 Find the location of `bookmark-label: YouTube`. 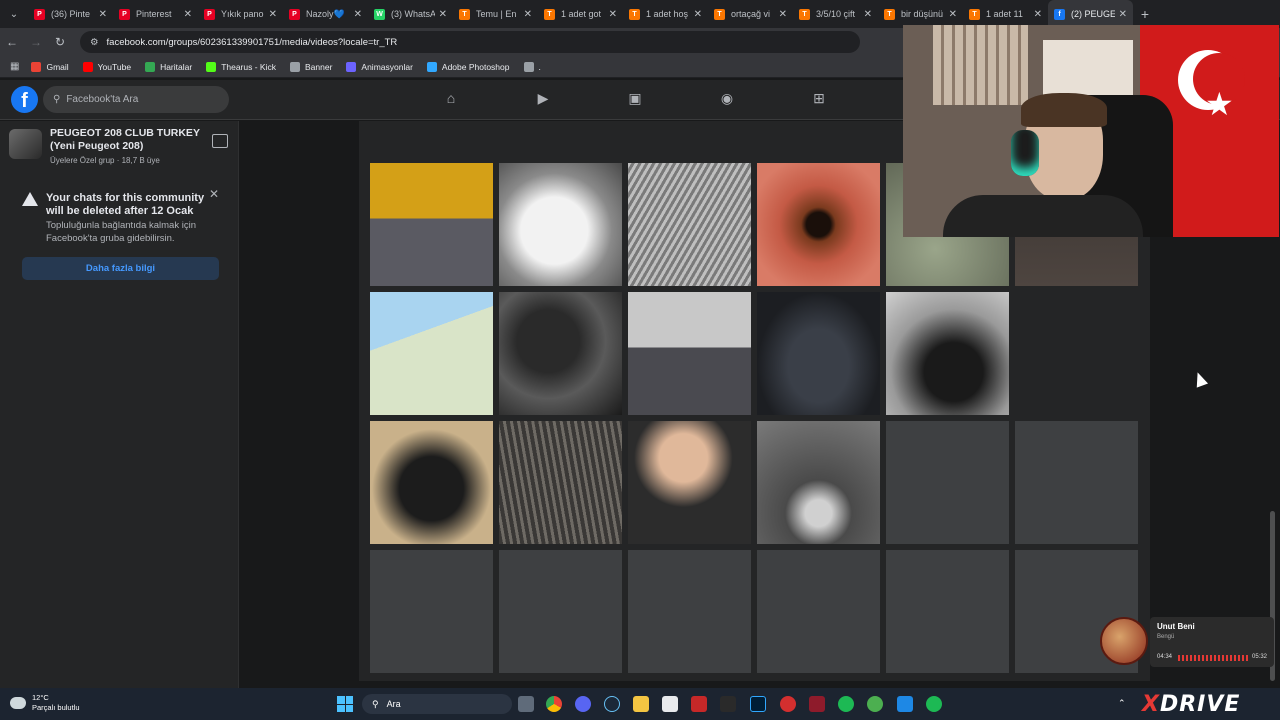

bookmark-label: YouTube is located at coordinates (114, 66).